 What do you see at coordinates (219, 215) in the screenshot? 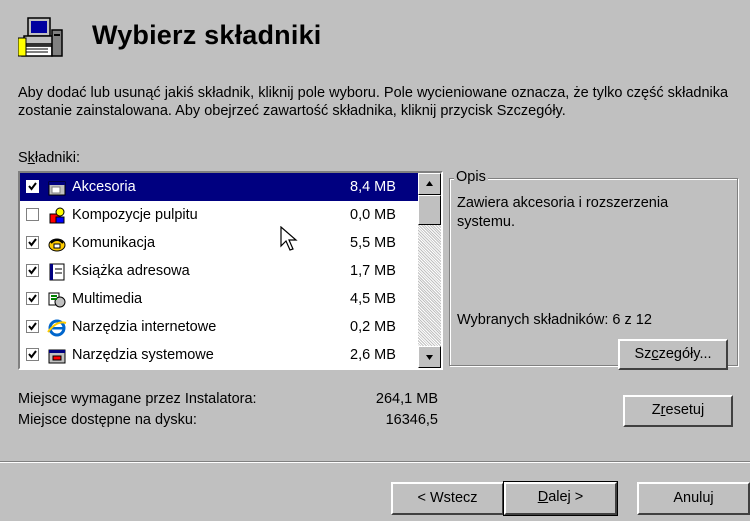
I see `list-item: Kompozycje pulpitu 0,0 MB` at bounding box center [219, 215].